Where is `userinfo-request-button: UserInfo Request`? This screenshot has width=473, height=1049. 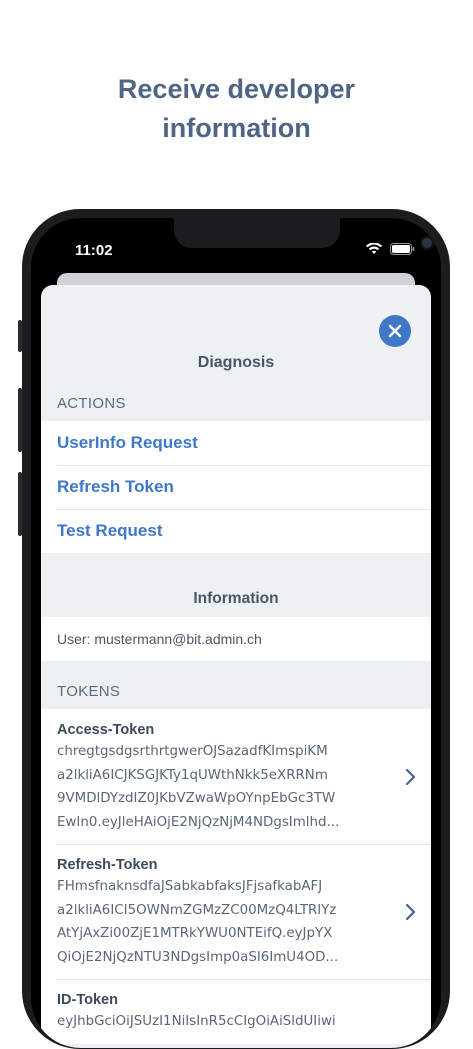 userinfo-request-button: UserInfo Request is located at coordinates (236, 443).